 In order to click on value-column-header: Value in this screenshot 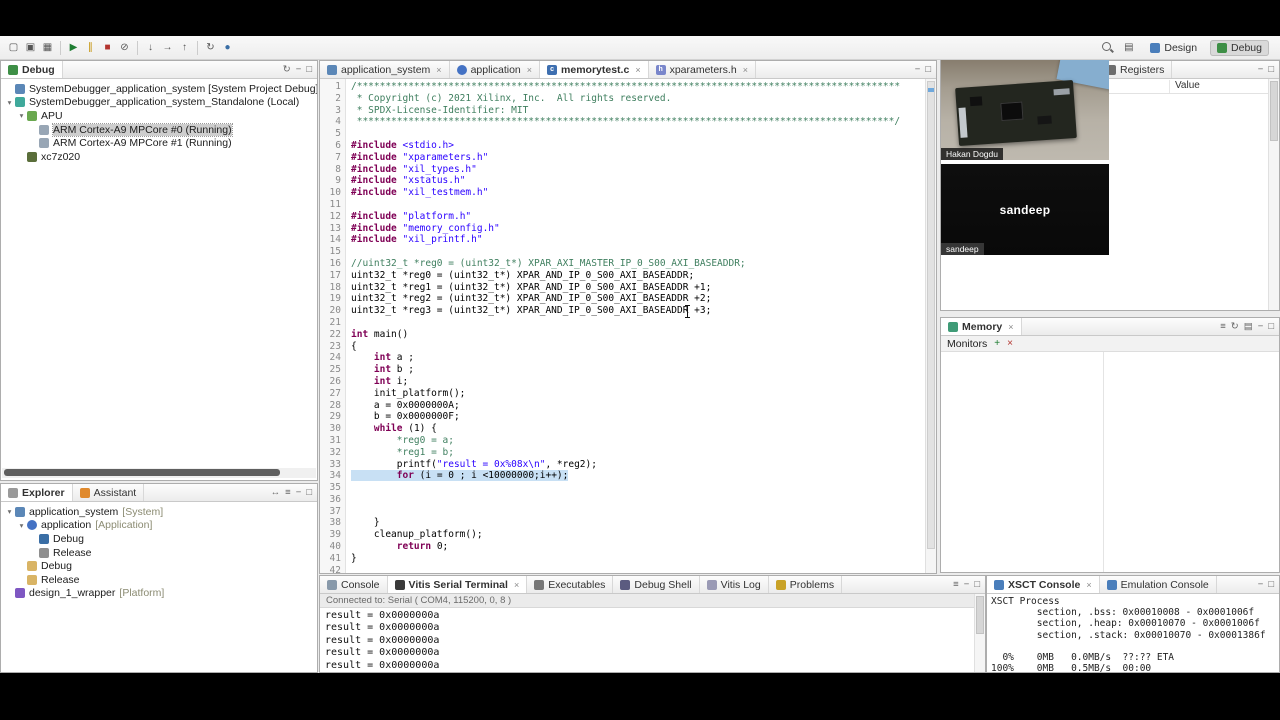, I will do `click(1184, 86)`.